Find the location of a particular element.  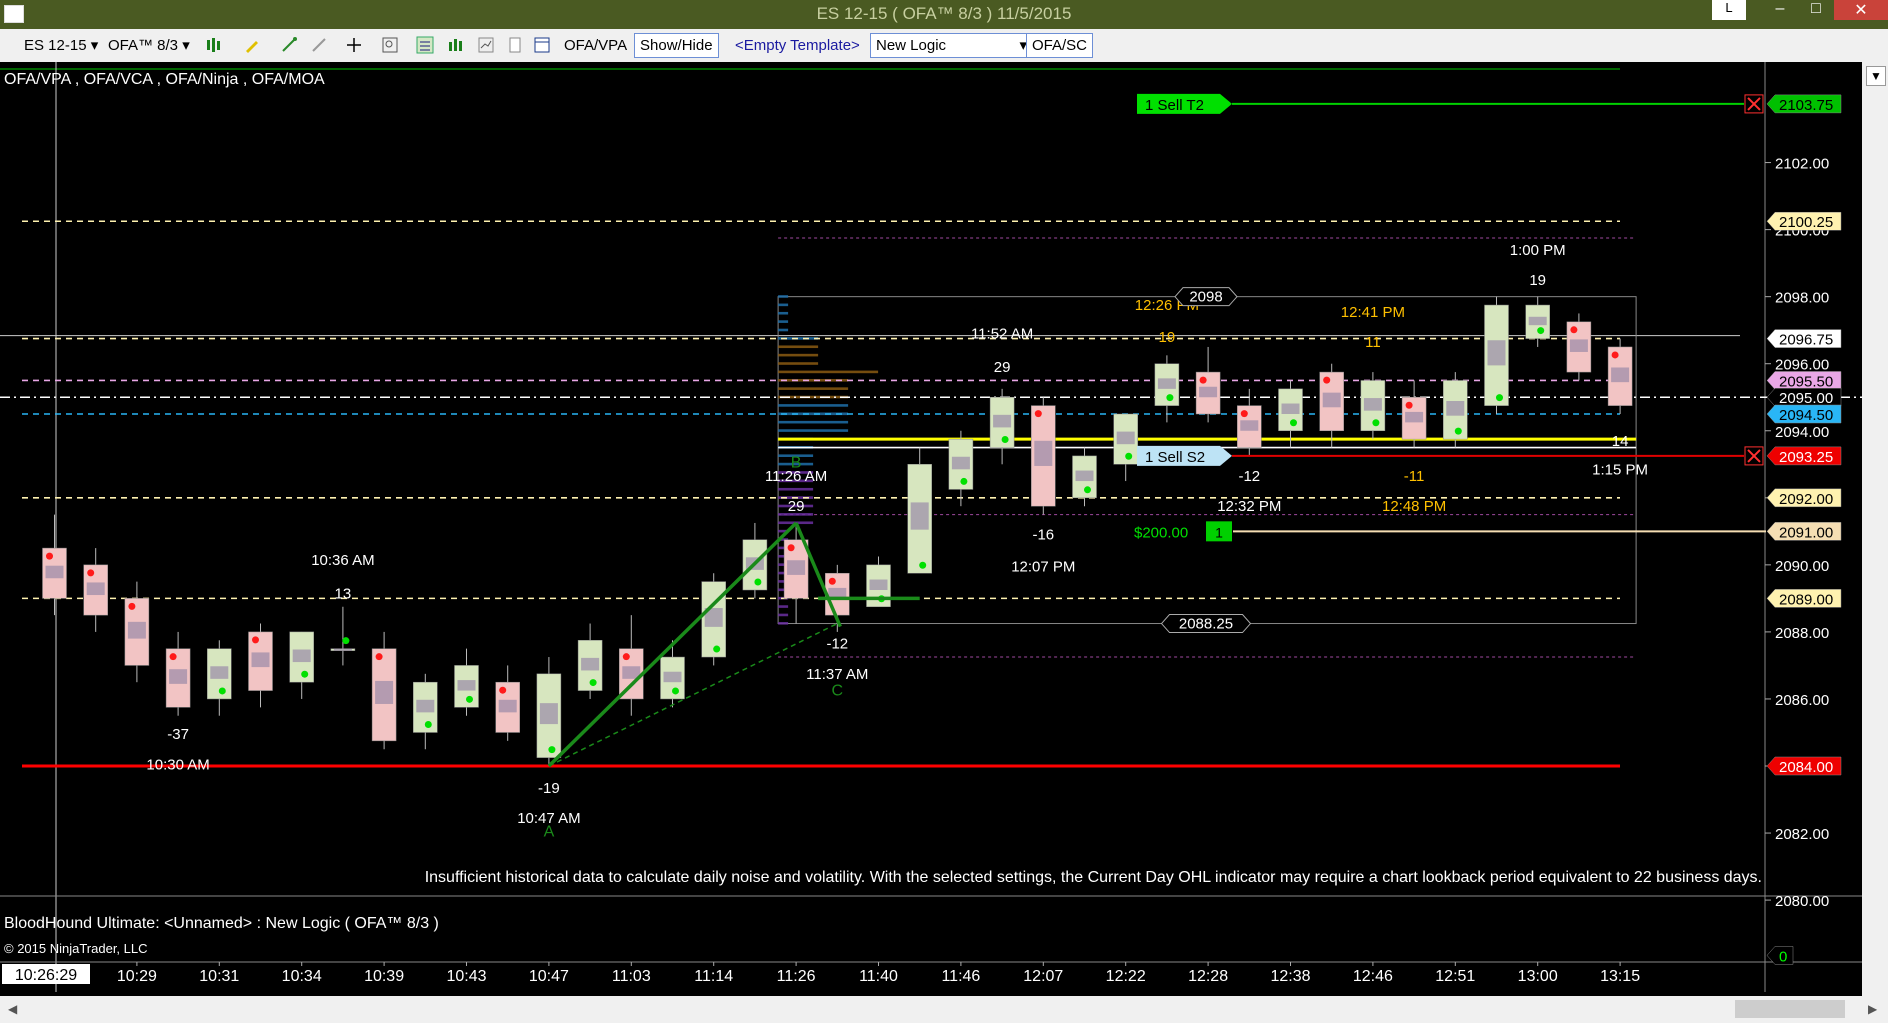

bar-annotation: -16 is located at coordinates (1043, 535).